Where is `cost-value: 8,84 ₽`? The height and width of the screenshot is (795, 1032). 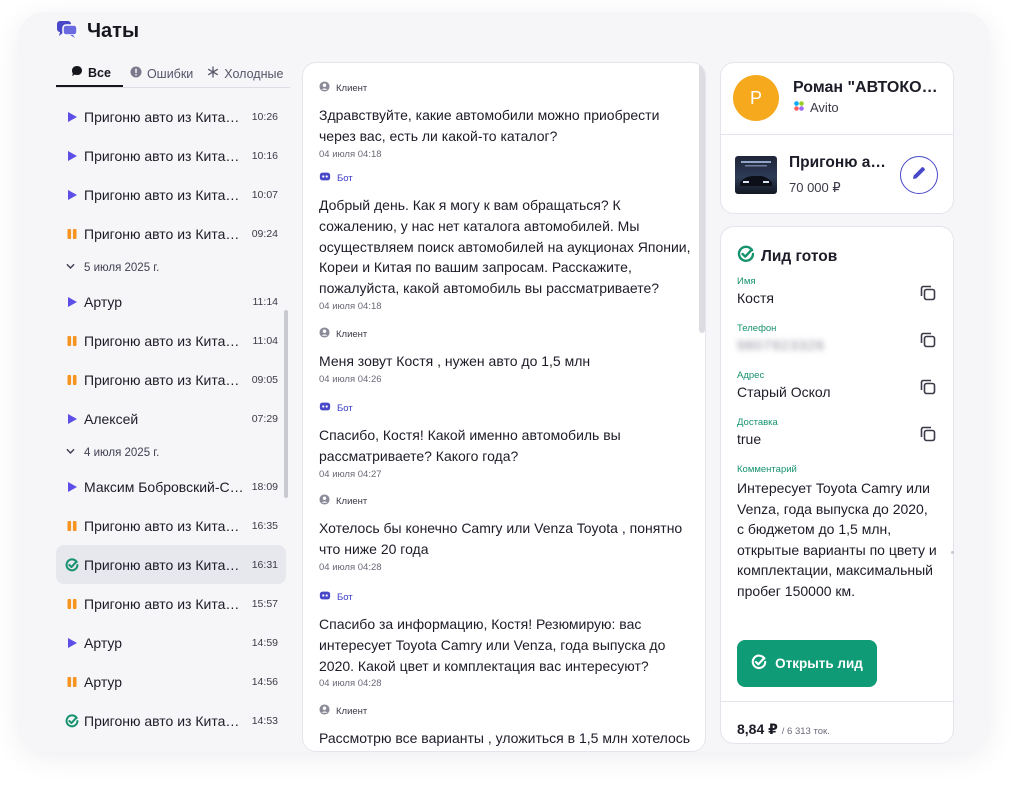 cost-value: 8,84 ₽ is located at coordinates (757, 729).